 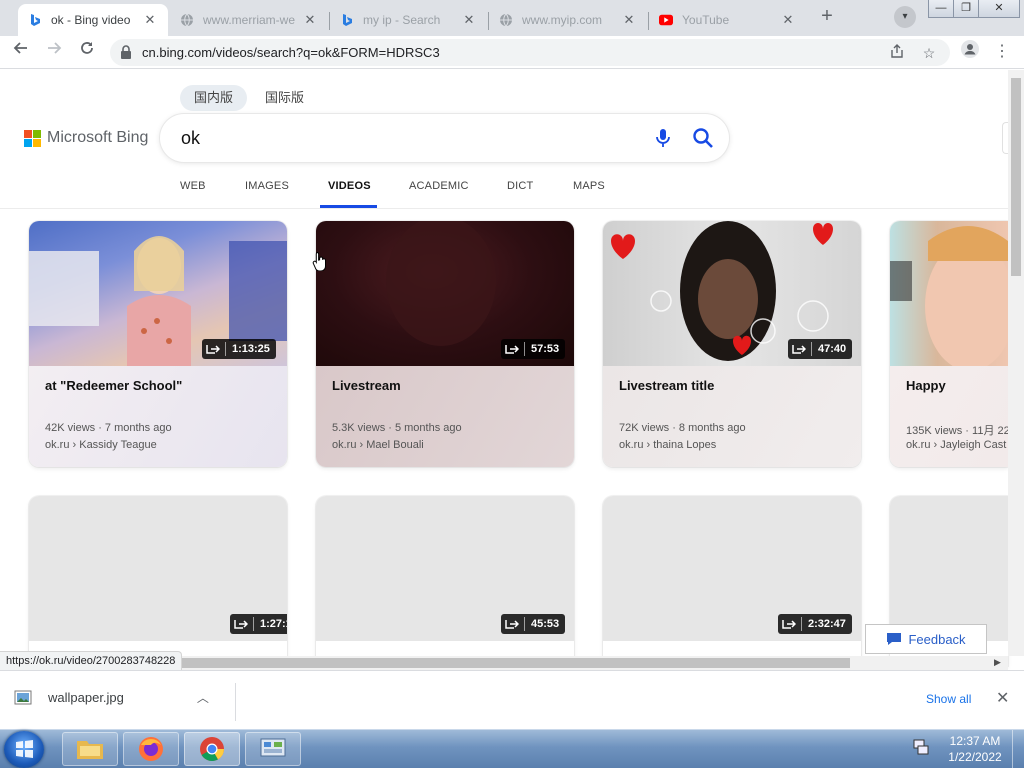 What do you see at coordinates (235, 702) in the screenshot?
I see `download-separator` at bounding box center [235, 702].